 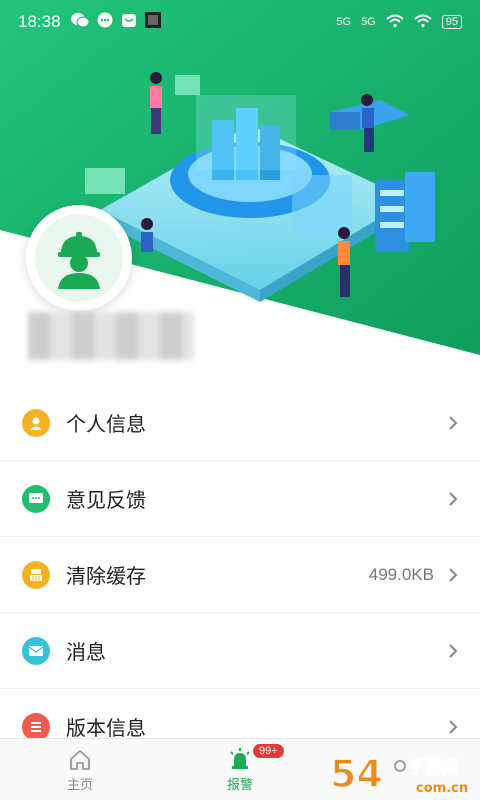 I want to click on person-icon, so click(x=36, y=422).